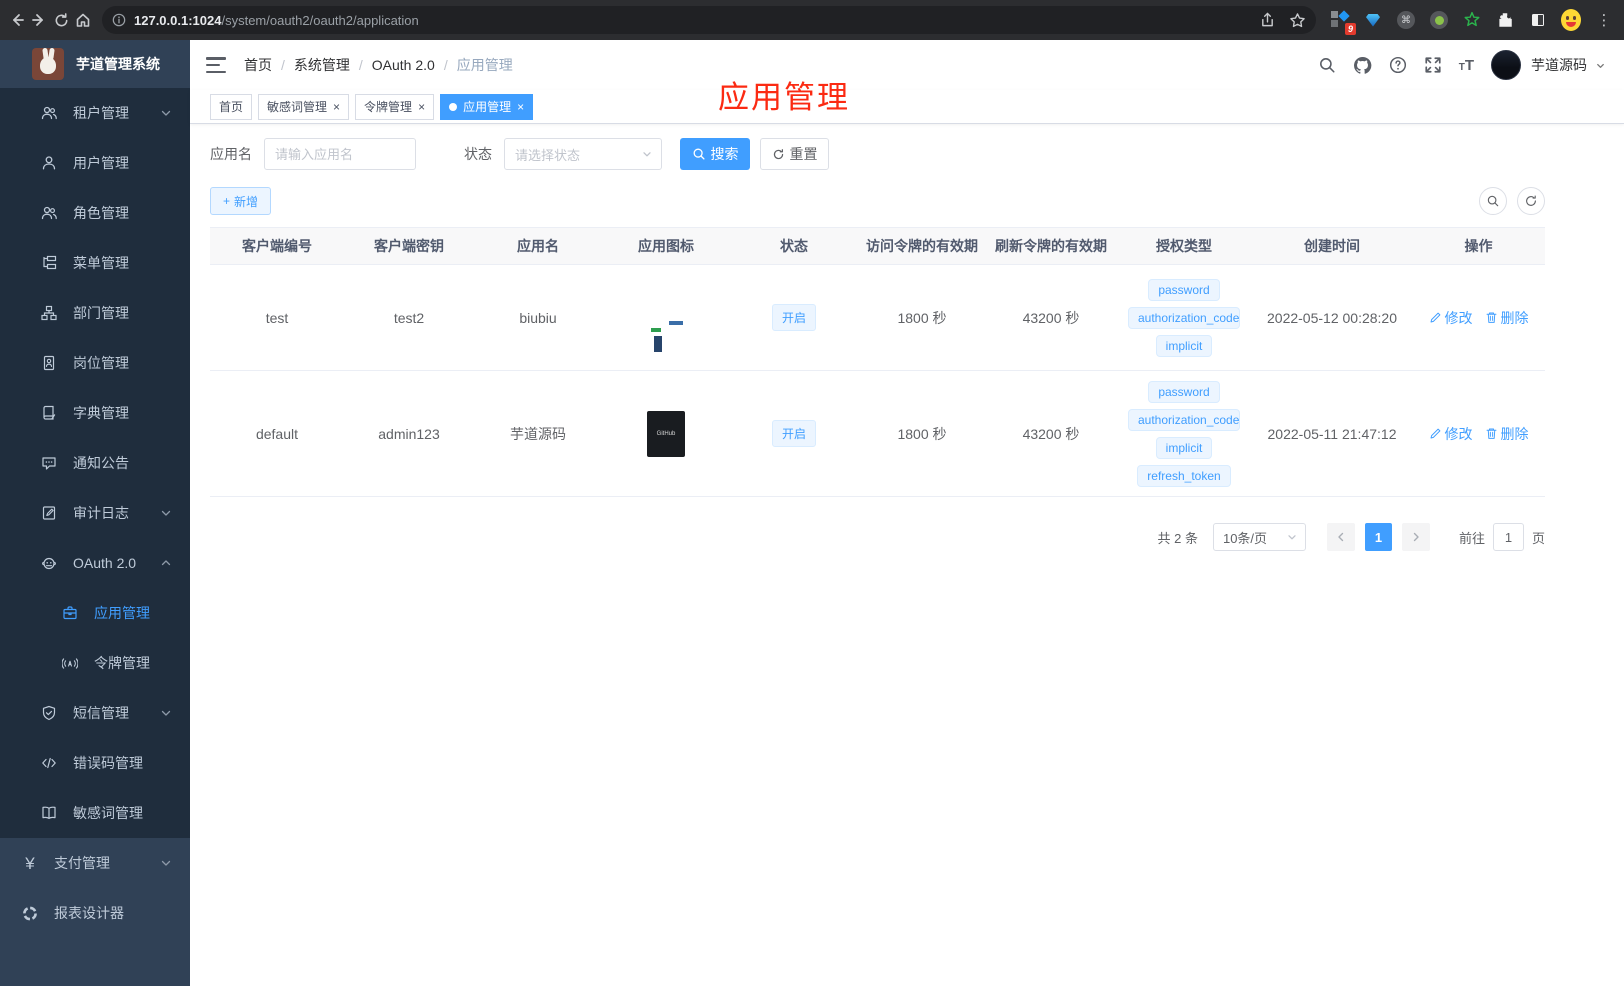 The width and height of the screenshot is (1624, 986). What do you see at coordinates (794, 246) in the screenshot?
I see `col-status: 状态` at bounding box center [794, 246].